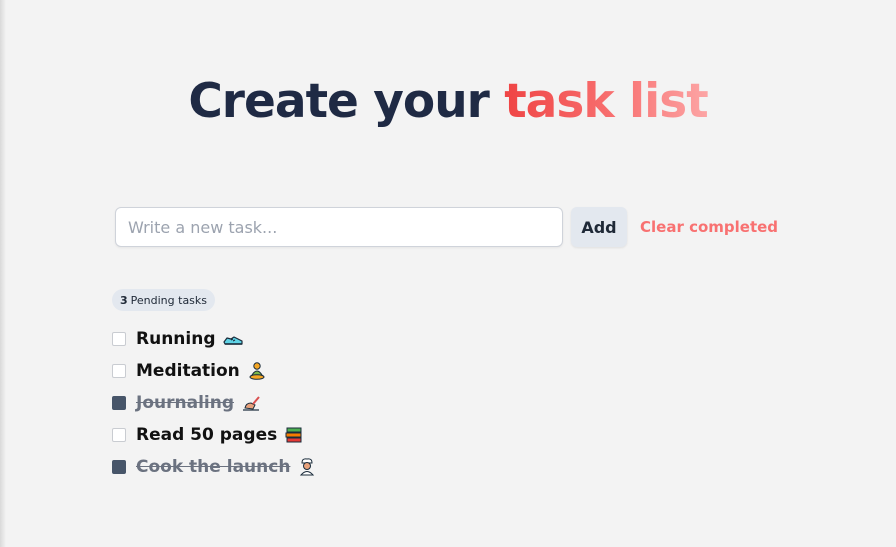  I want to click on task-item: Read 50 pages, so click(215, 435).